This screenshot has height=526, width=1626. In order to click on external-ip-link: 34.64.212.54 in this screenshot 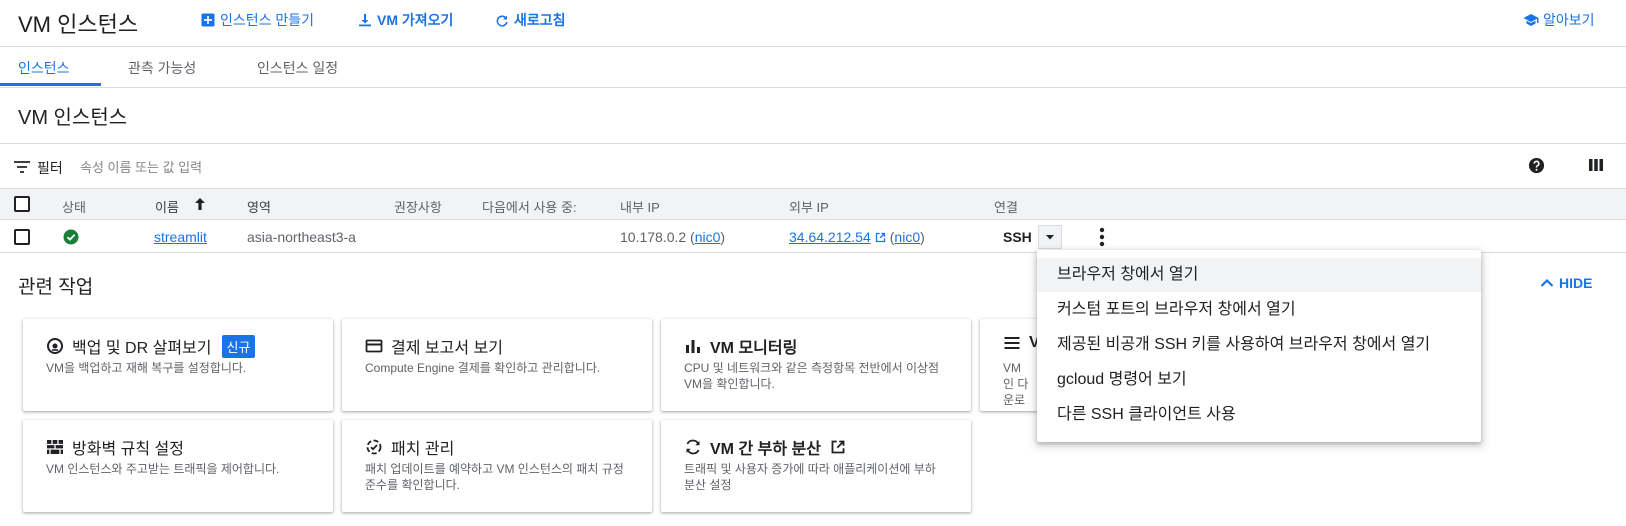, I will do `click(830, 237)`.